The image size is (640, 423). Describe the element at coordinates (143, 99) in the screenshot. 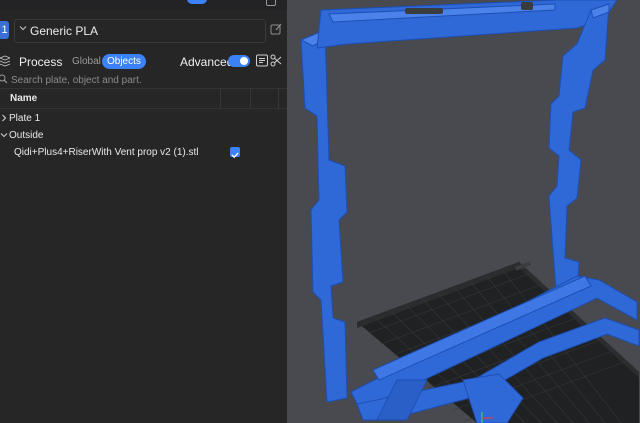

I see `object-list-header: Name` at that location.